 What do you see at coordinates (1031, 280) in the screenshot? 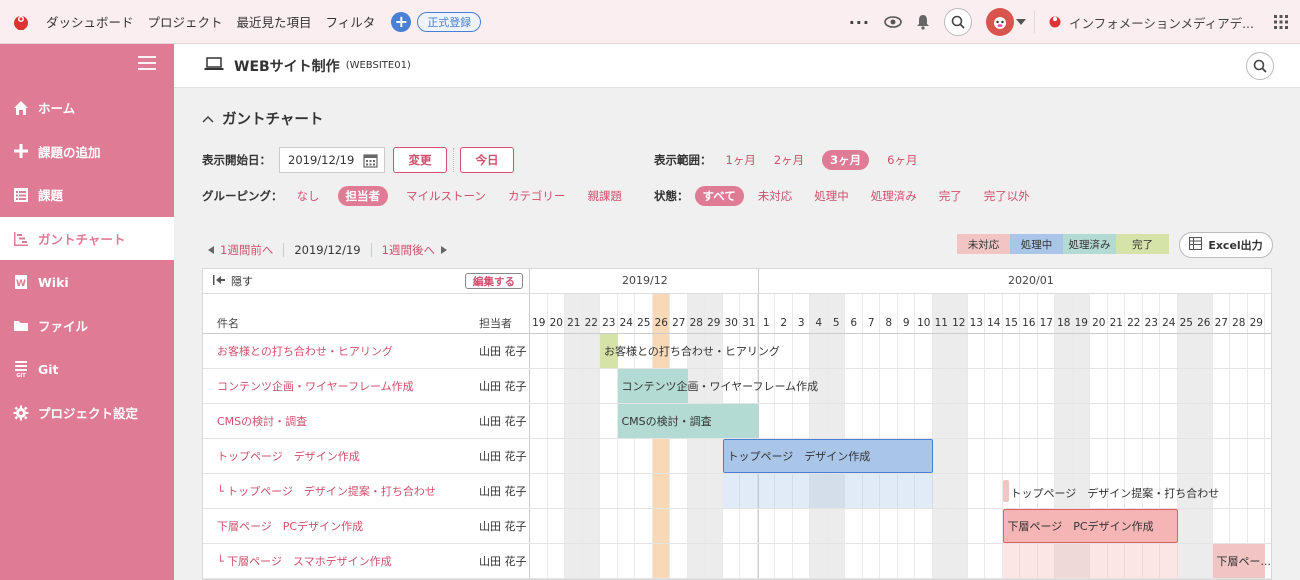
I see `month-label: 2020/01` at bounding box center [1031, 280].